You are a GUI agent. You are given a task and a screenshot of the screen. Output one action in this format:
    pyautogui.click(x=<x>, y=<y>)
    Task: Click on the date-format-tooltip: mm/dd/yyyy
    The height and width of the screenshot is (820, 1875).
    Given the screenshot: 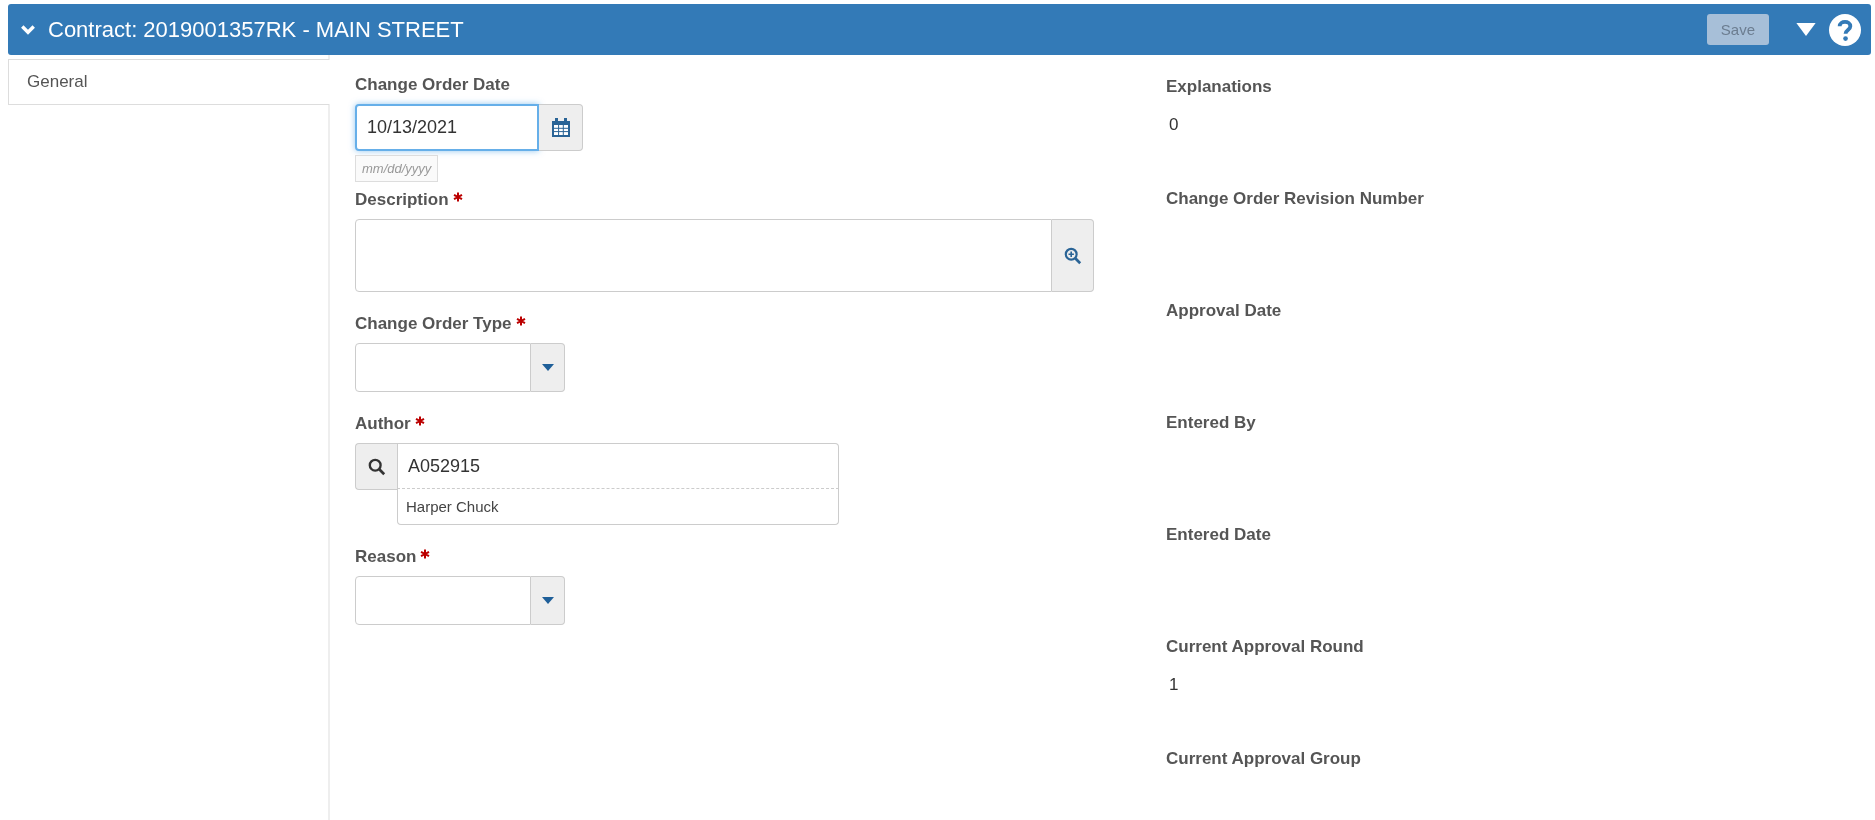 What is the action you would take?
    pyautogui.click(x=397, y=168)
    